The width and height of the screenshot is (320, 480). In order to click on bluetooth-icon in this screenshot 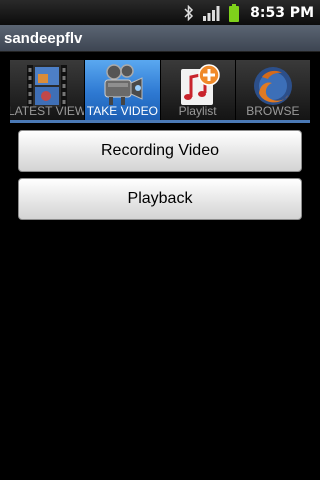, I will do `click(189, 13)`.